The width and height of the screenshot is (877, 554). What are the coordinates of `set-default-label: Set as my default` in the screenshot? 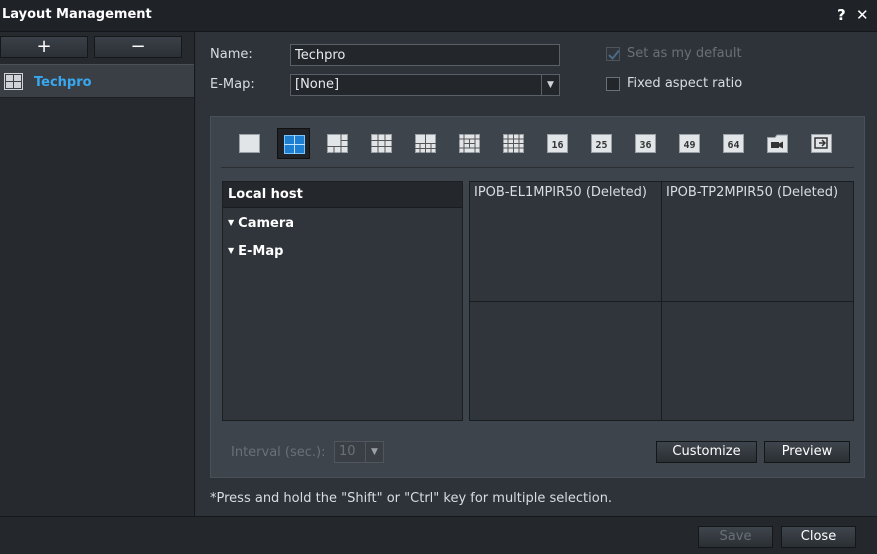 It's located at (684, 53).